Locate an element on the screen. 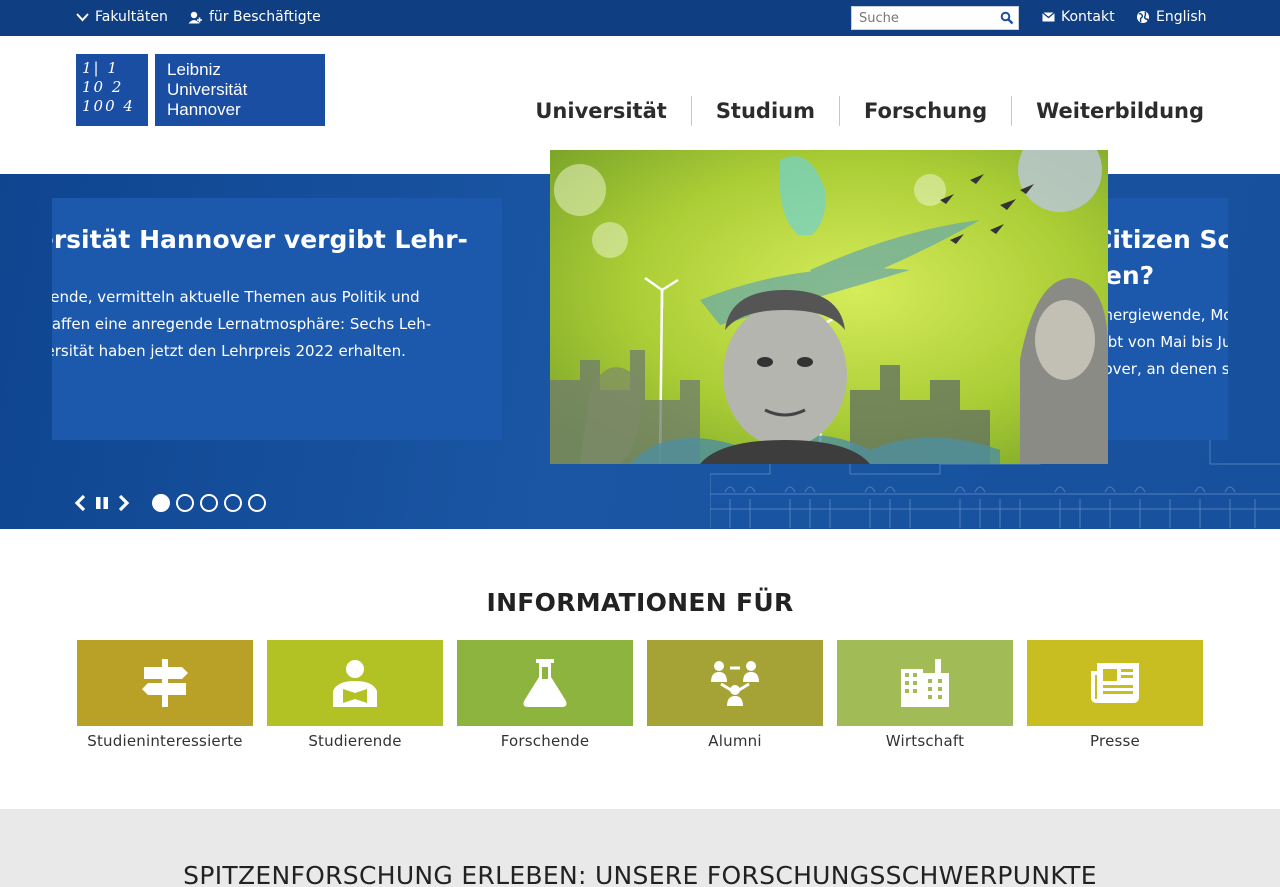 Image resolution: width=1280 pixels, height=887 pixels. flask-icon is located at coordinates (545, 683).